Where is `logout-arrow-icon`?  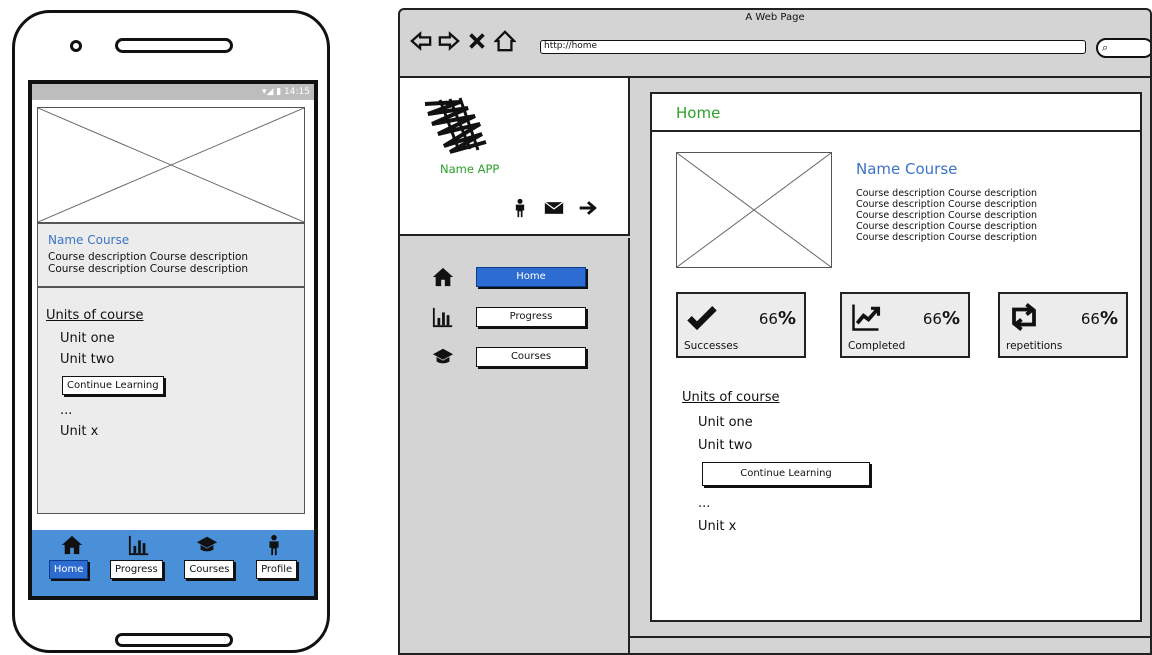
logout-arrow-icon is located at coordinates (588, 208).